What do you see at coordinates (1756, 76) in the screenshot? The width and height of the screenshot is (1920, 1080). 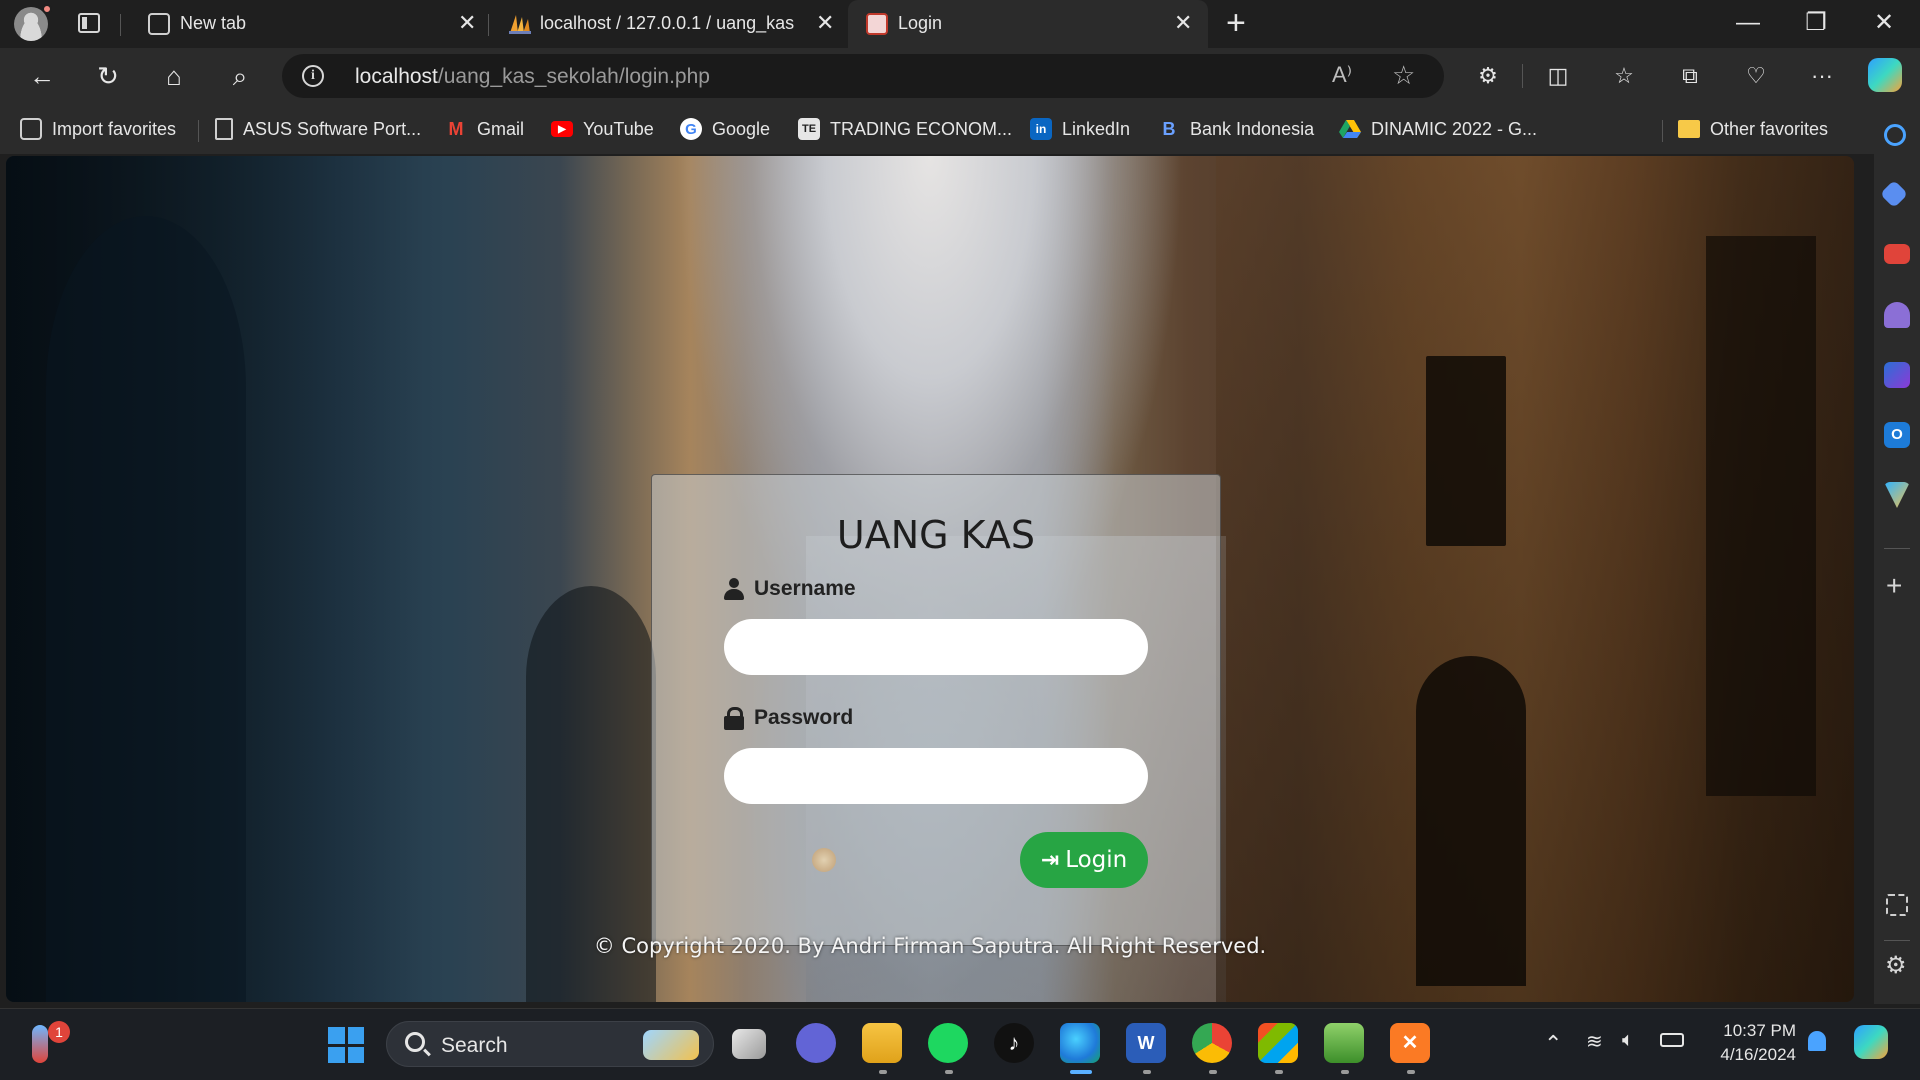 I see `browser-essentials-icon: ♡` at bounding box center [1756, 76].